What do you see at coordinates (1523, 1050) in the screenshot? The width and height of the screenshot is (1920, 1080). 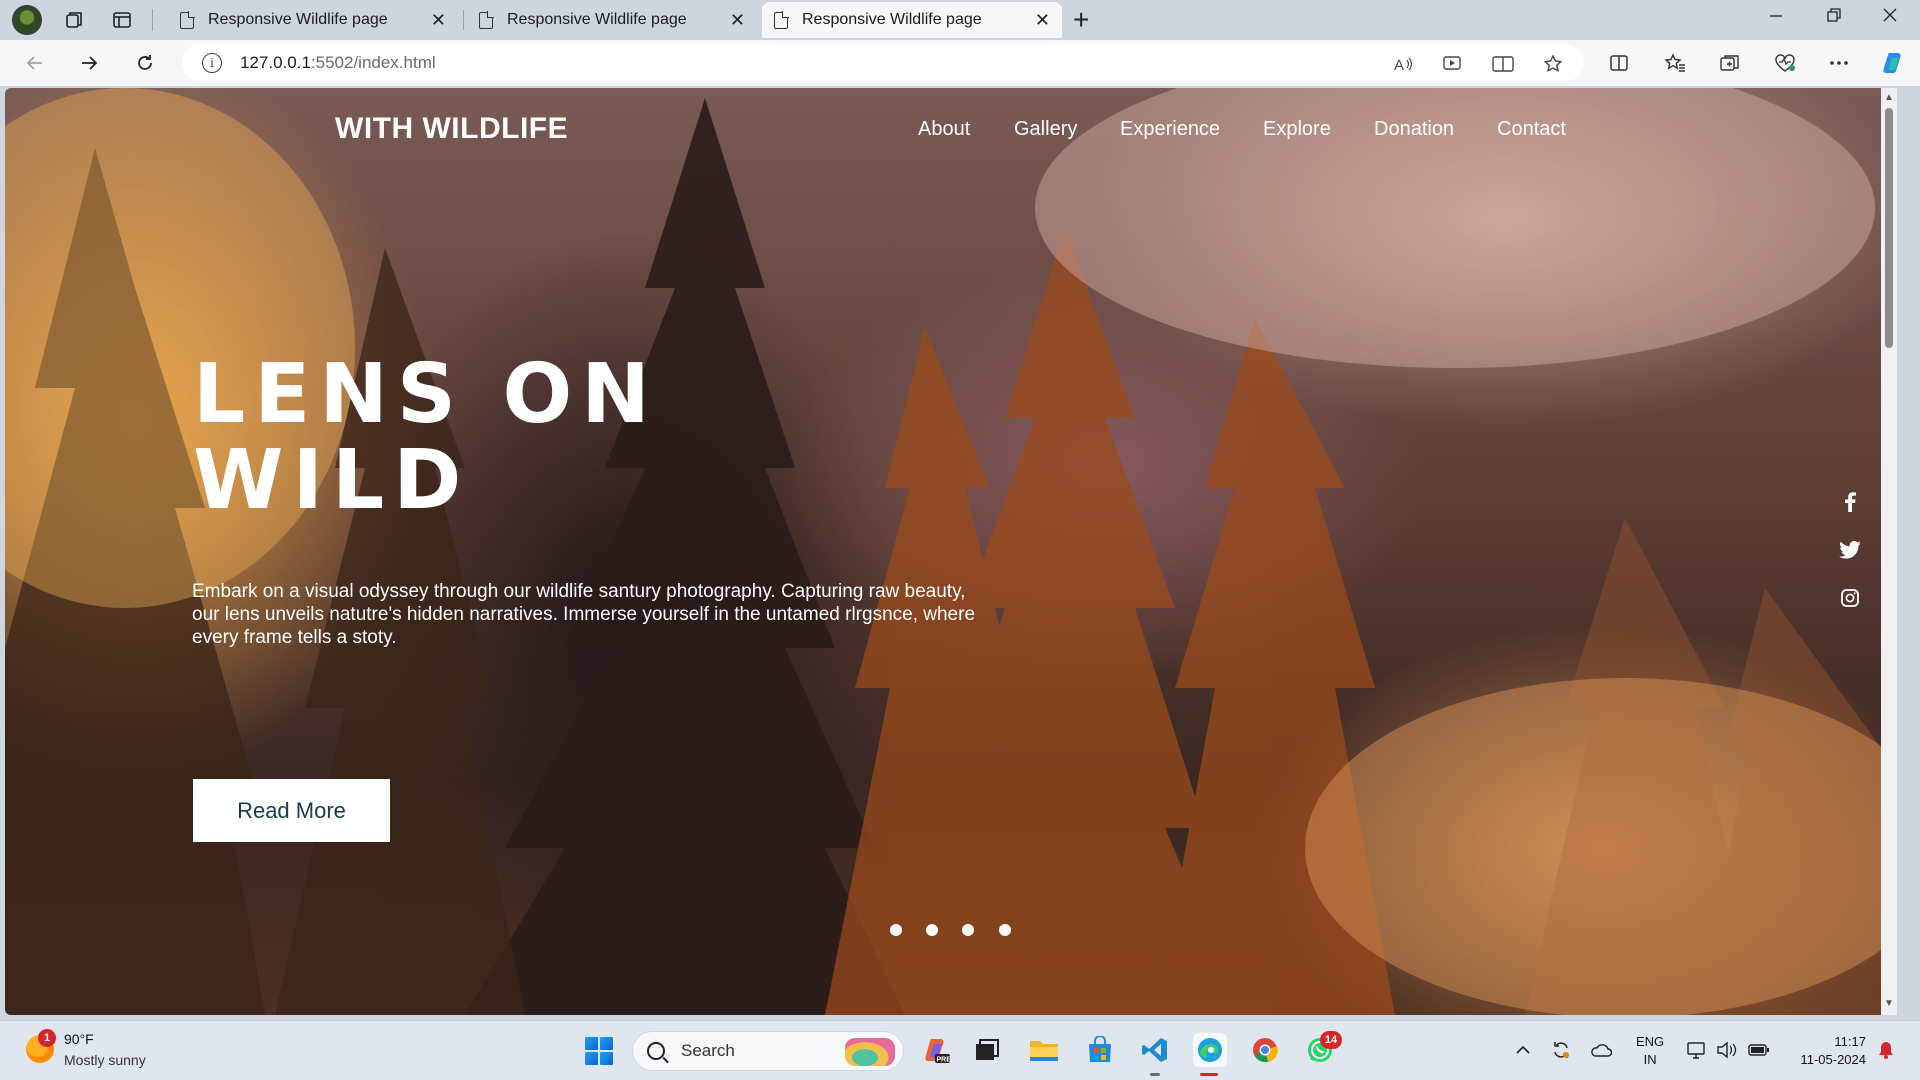 I see `show-hidden-icons-chevron-icon` at bounding box center [1523, 1050].